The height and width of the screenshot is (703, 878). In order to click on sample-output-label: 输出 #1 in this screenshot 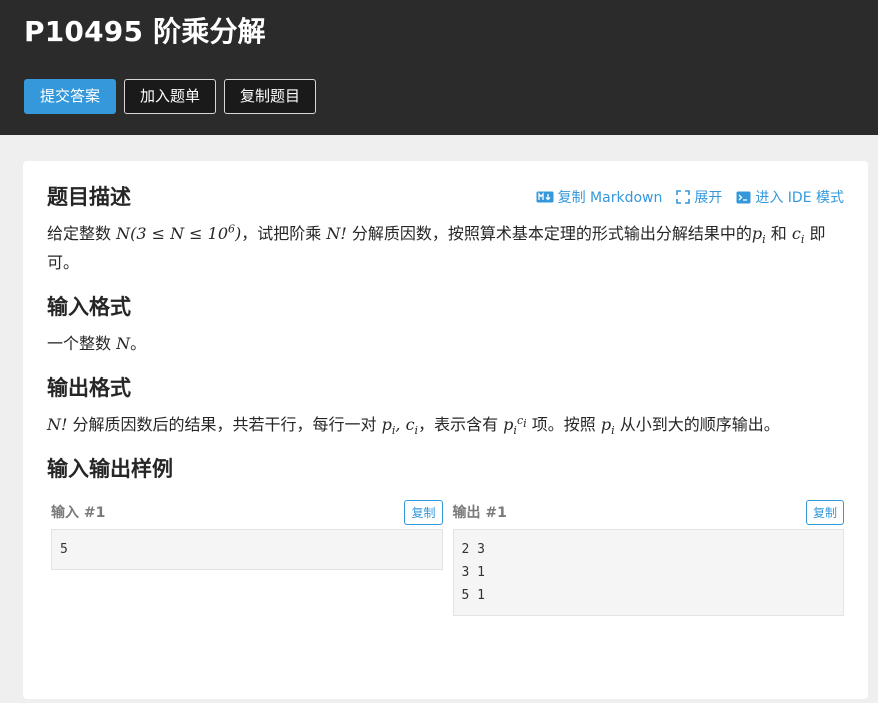, I will do `click(479, 513)`.